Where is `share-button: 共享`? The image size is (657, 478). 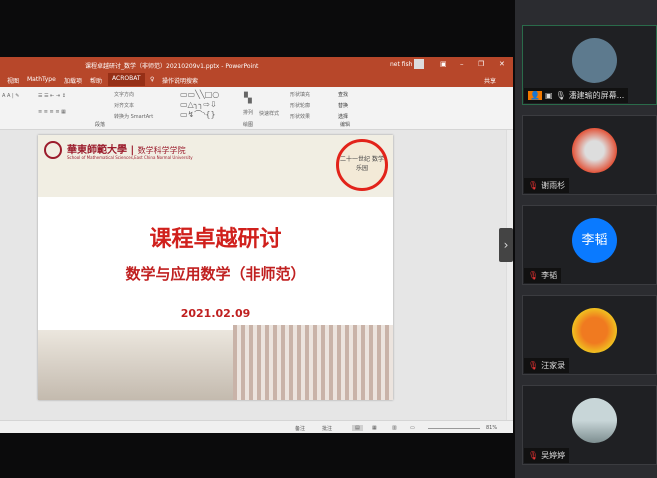
share-button: 共享 is located at coordinates (490, 80).